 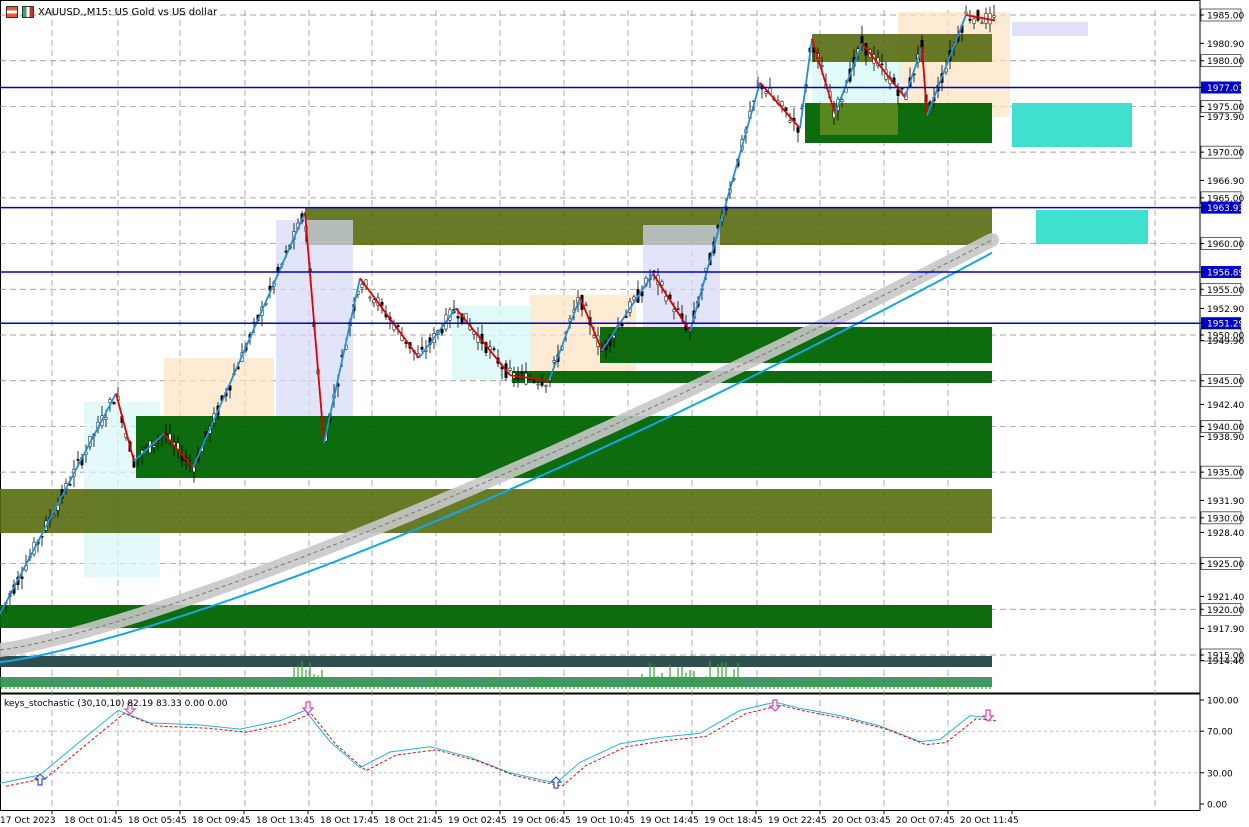 What do you see at coordinates (1225, 630) in the screenshot?
I see `price-axis-label: 1917.90` at bounding box center [1225, 630].